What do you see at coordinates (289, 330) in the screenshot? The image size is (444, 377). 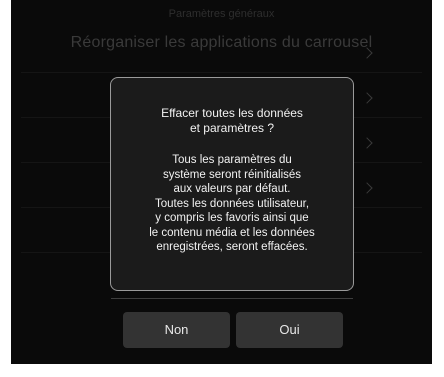 I see `yes-button: Oui` at bounding box center [289, 330].